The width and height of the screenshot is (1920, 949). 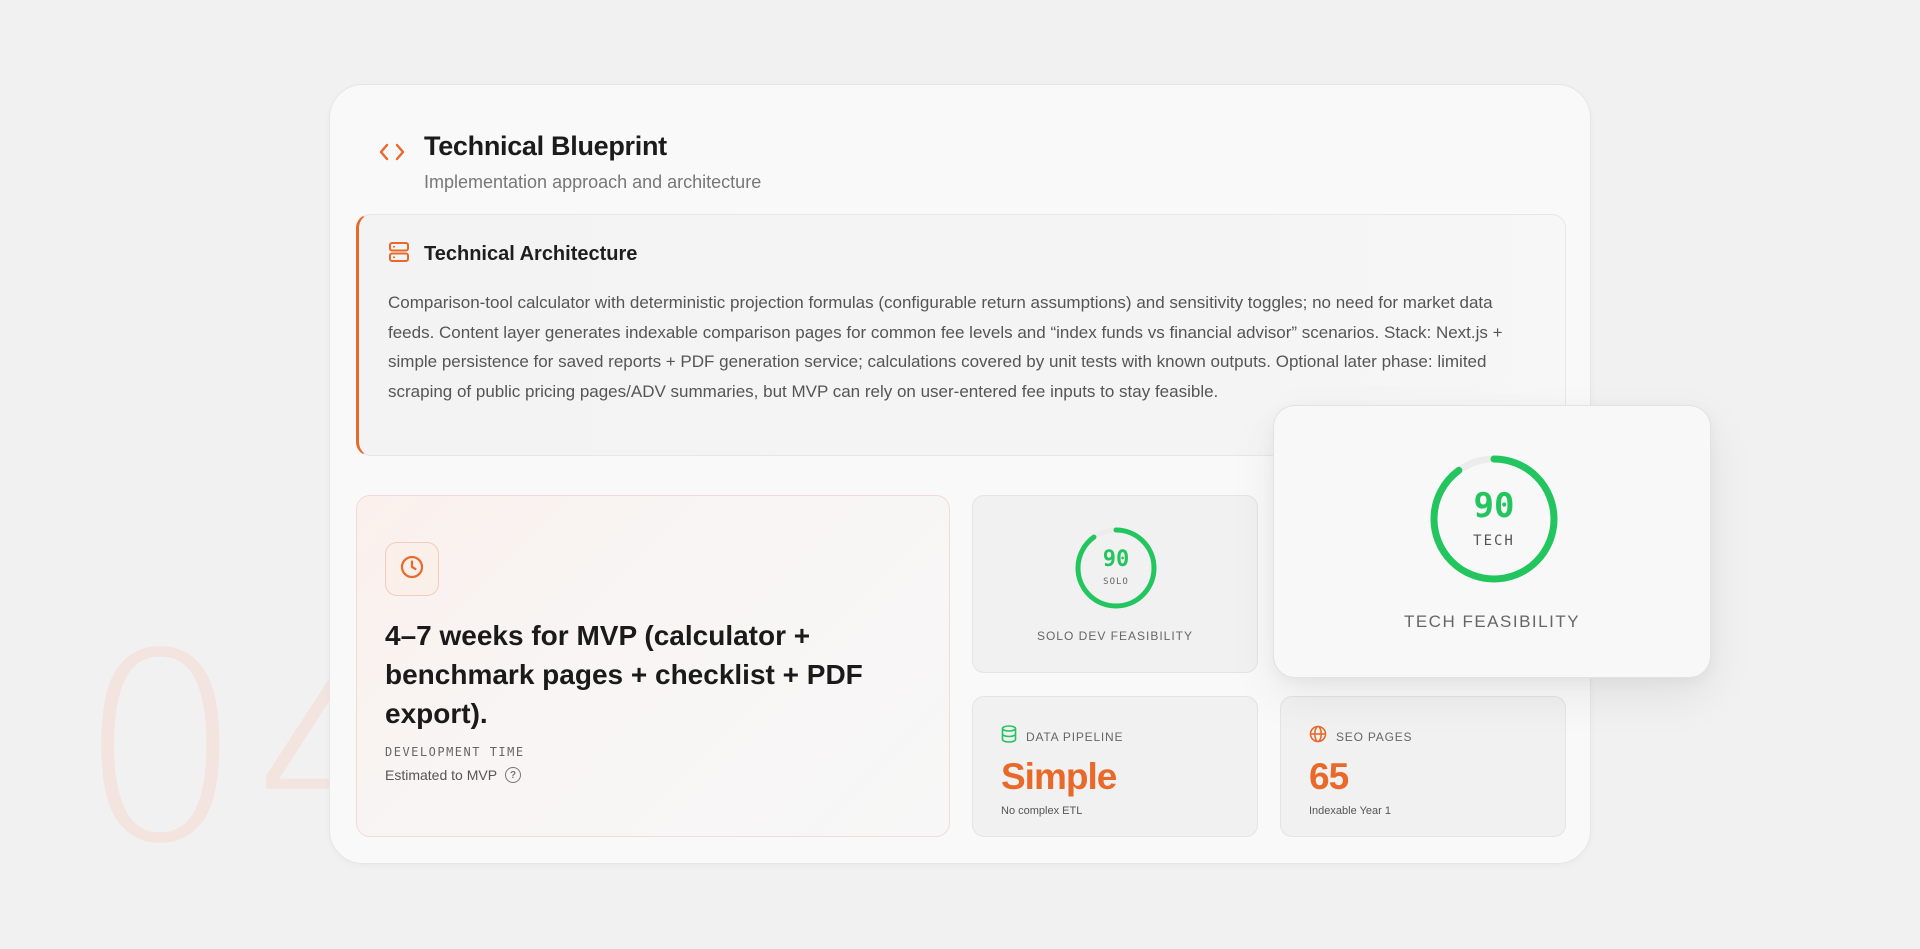 I want to click on data-pipeline-tile: DATA PIPELINE Simple No complex ETL, so click(x=1115, y=766).